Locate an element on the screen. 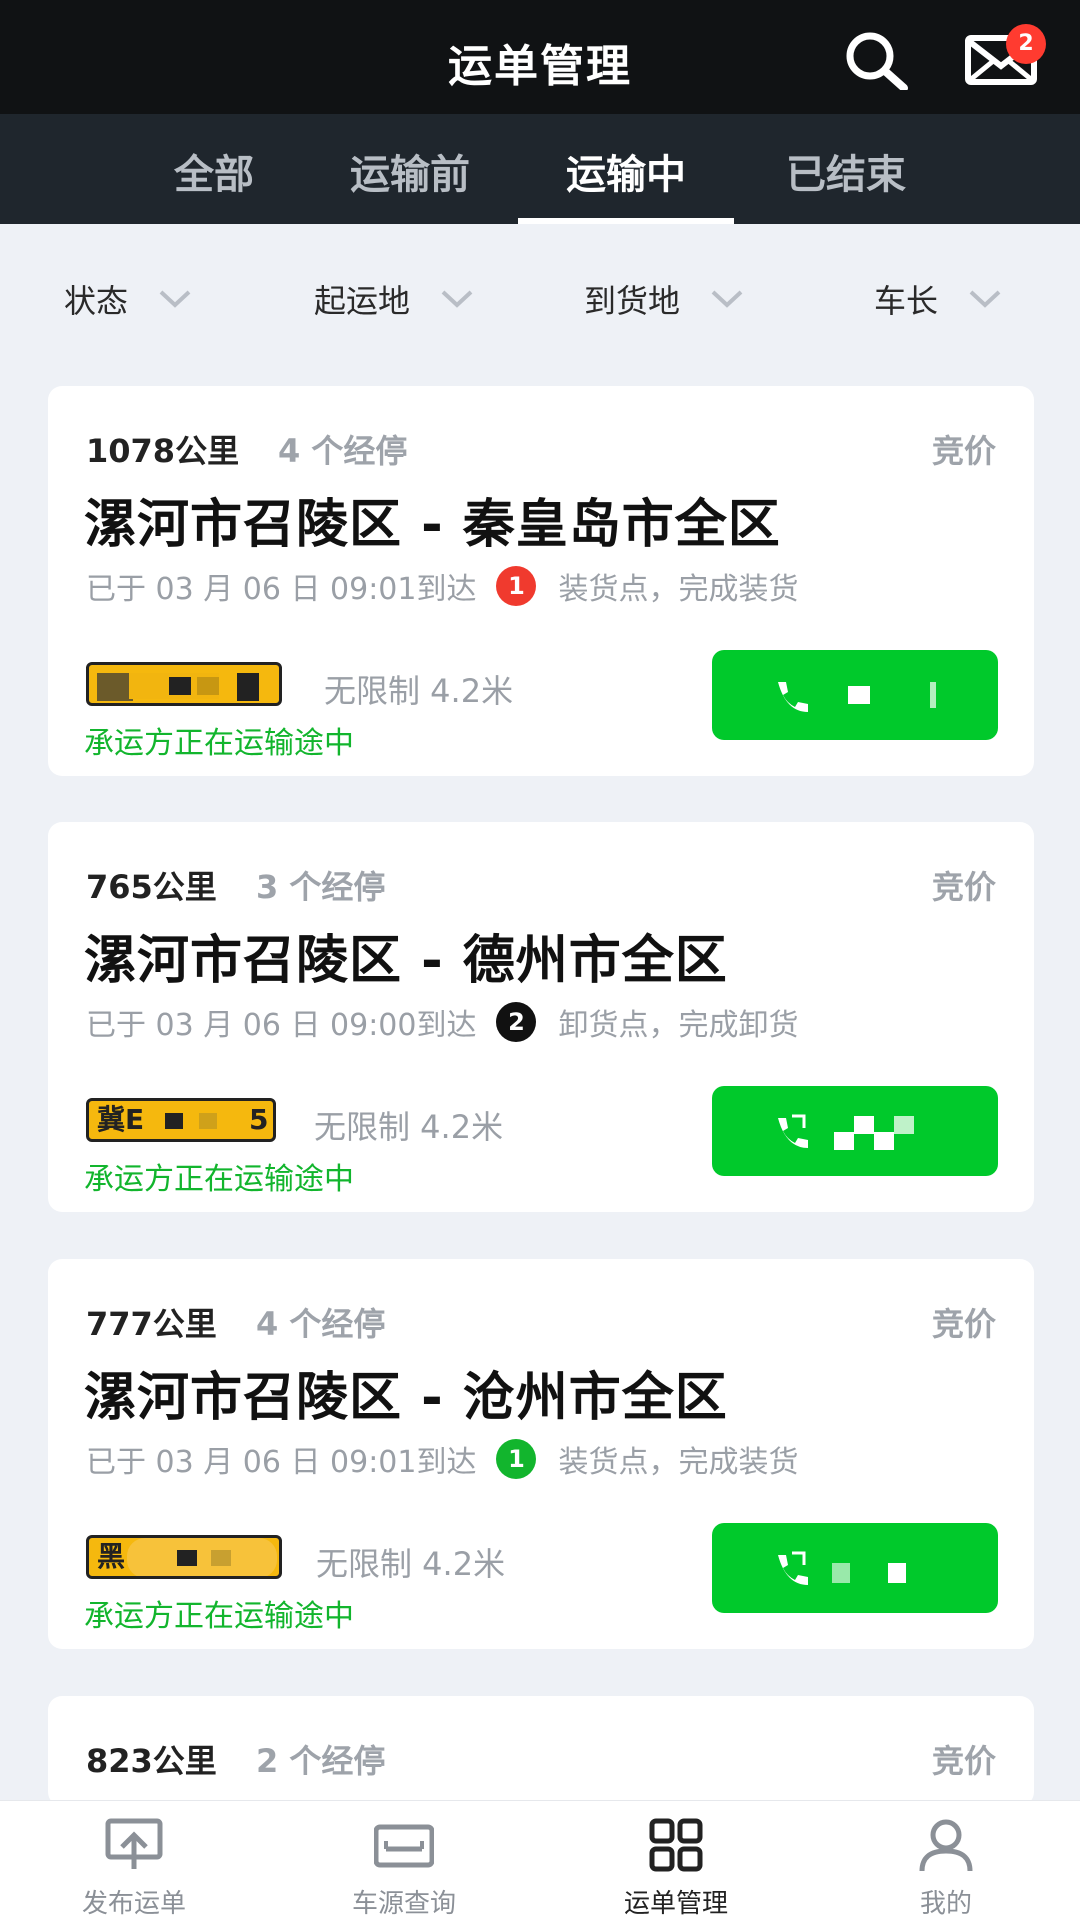 Image resolution: width=1080 pixels, height=1920 pixels. point-number-badge: 2 is located at coordinates (516, 1022).